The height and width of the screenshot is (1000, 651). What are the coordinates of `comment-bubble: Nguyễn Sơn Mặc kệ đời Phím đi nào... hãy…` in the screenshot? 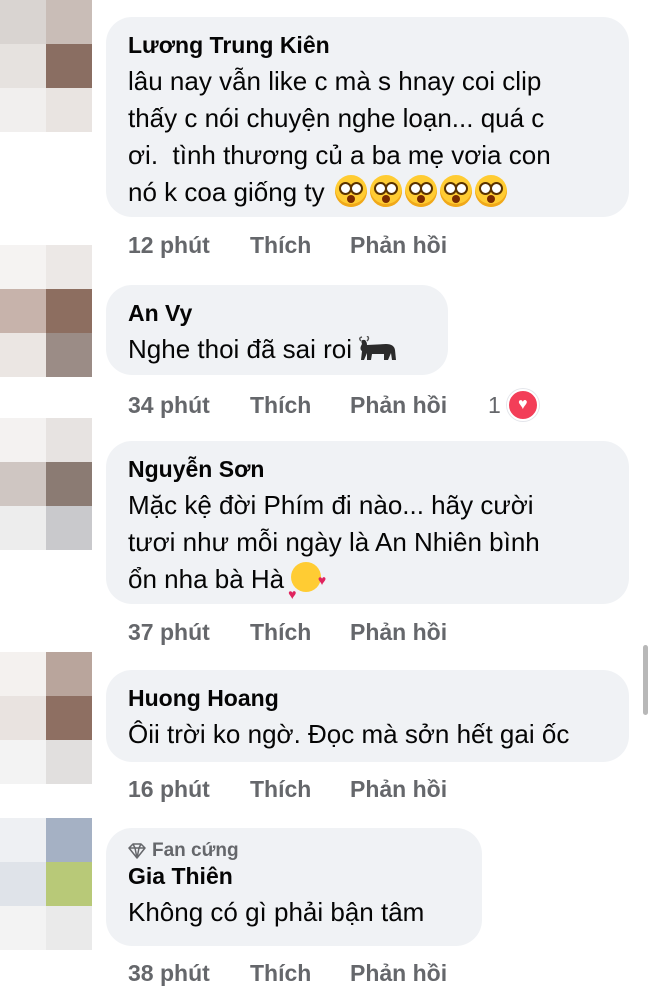 It's located at (367, 522).